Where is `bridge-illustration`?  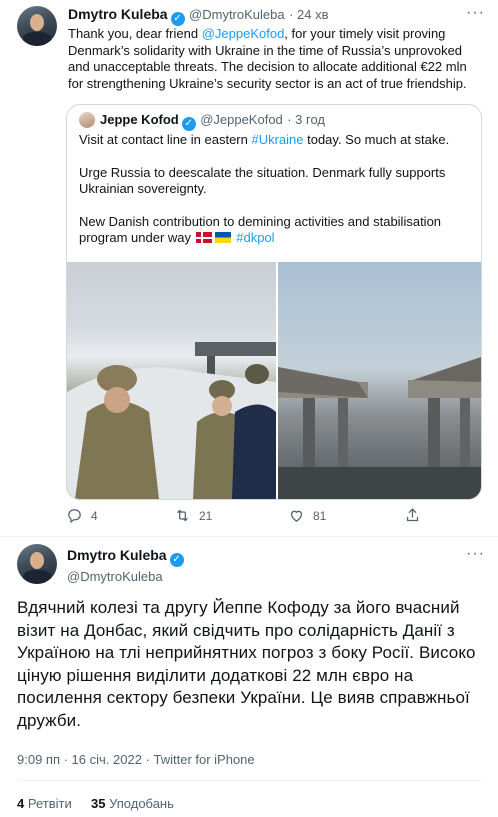 bridge-illustration is located at coordinates (379, 428).